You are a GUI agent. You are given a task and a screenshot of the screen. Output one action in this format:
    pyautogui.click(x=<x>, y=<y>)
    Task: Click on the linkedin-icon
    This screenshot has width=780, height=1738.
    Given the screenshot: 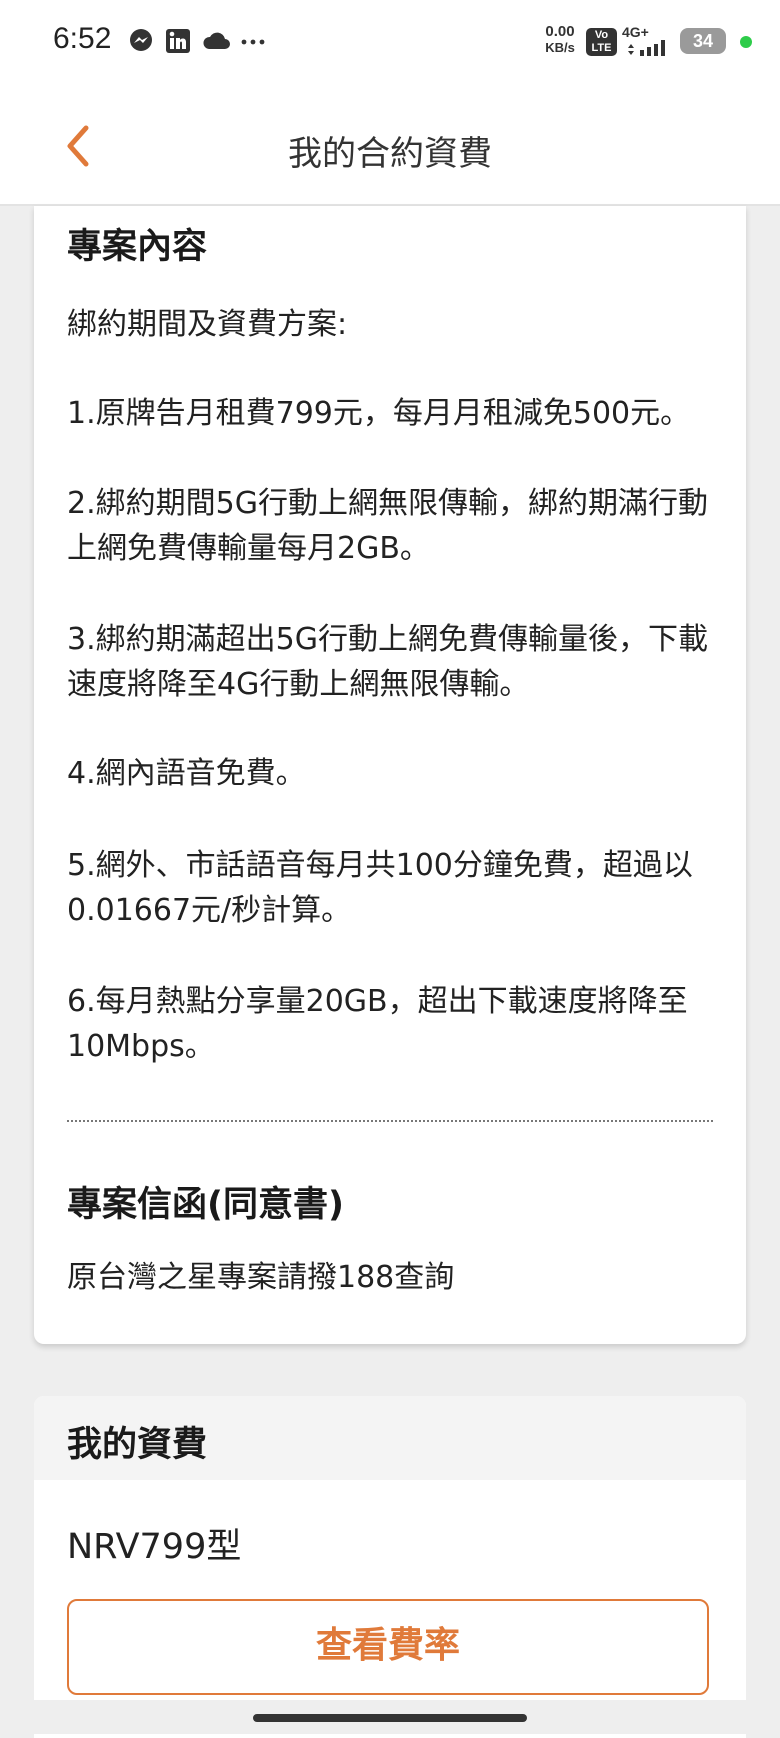 What is the action you would take?
    pyautogui.click(x=178, y=41)
    